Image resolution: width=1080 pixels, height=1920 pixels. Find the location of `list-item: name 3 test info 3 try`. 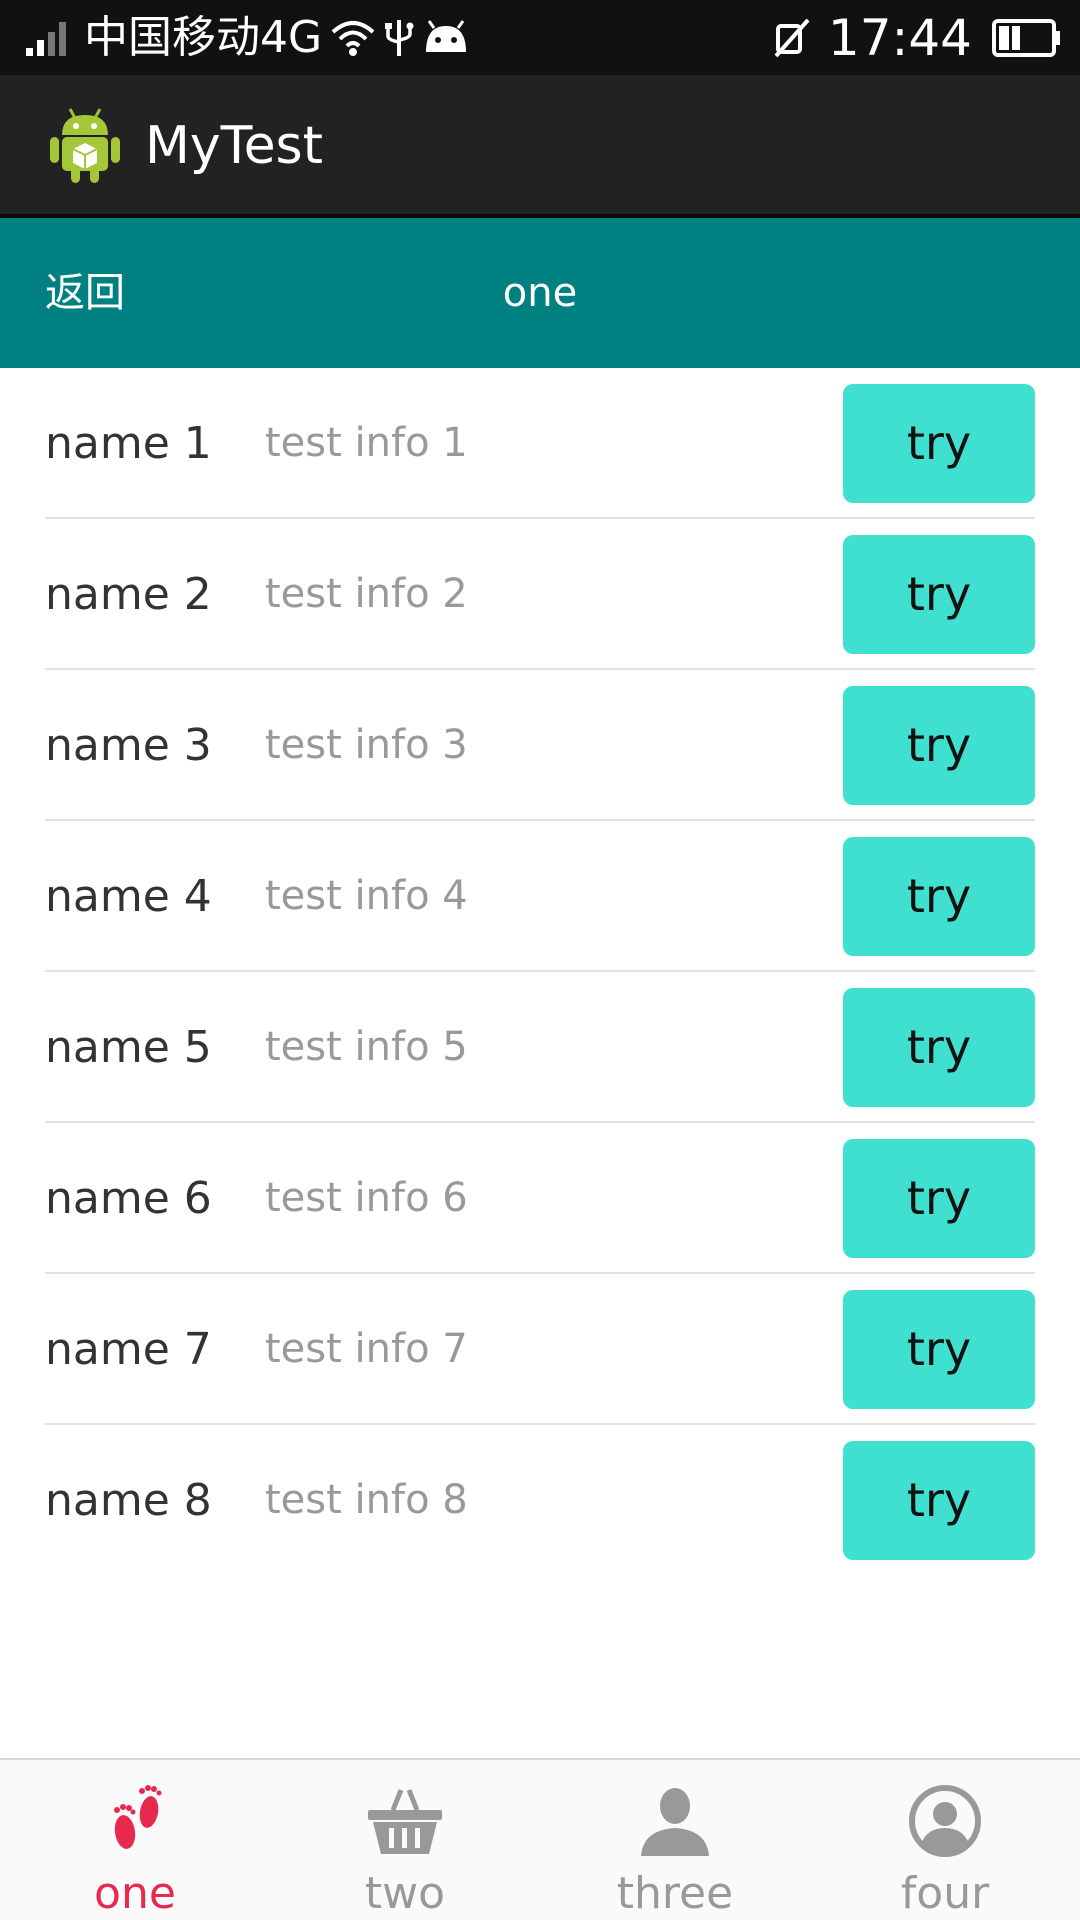

list-item: name 3 test info 3 try is located at coordinates (540, 745).